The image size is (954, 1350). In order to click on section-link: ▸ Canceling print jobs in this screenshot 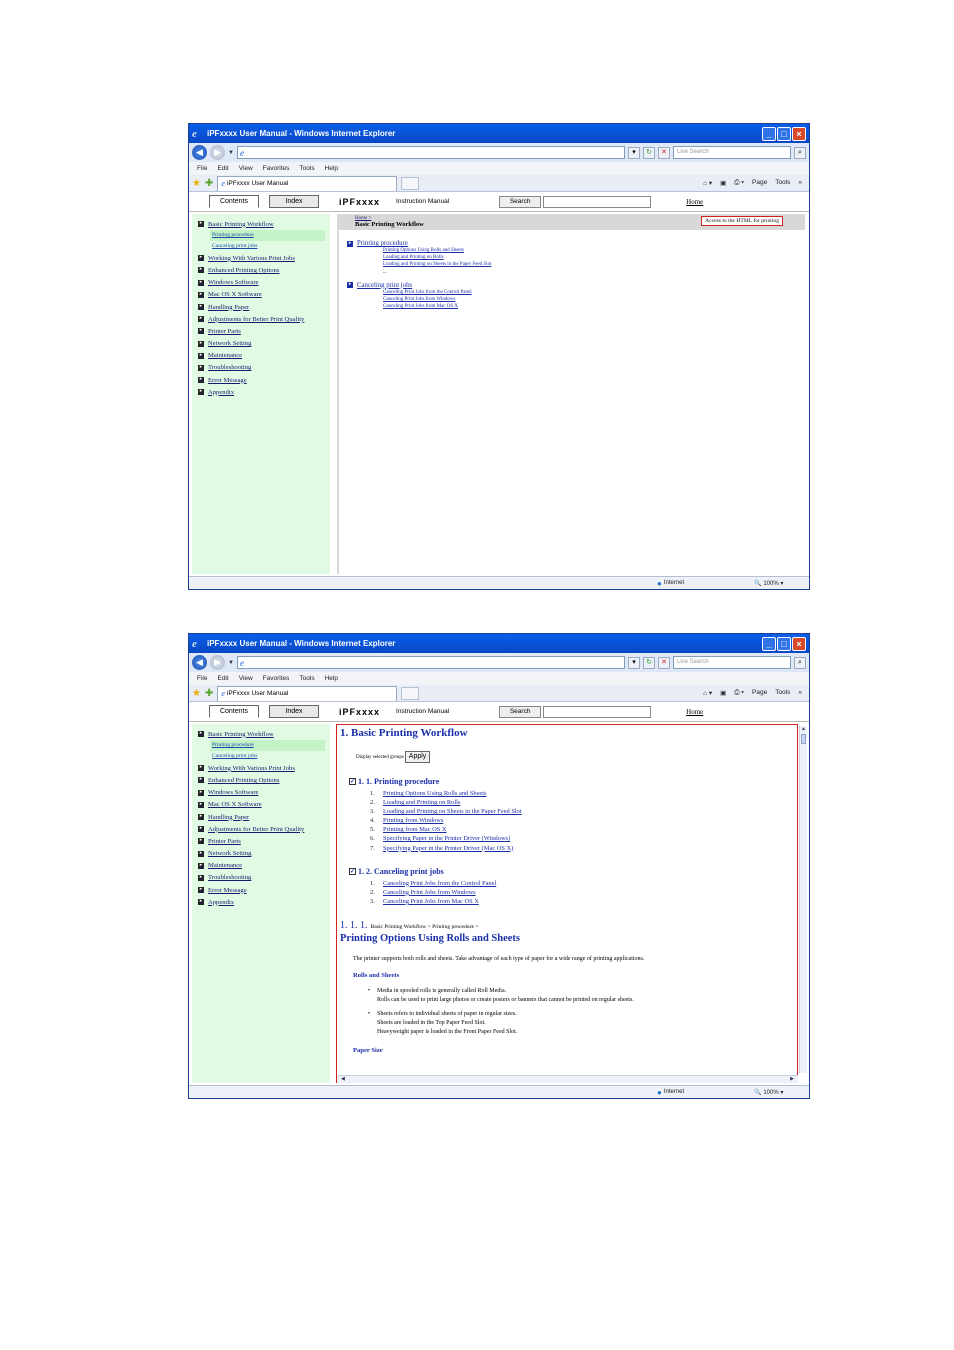, I will do `click(576, 285)`.